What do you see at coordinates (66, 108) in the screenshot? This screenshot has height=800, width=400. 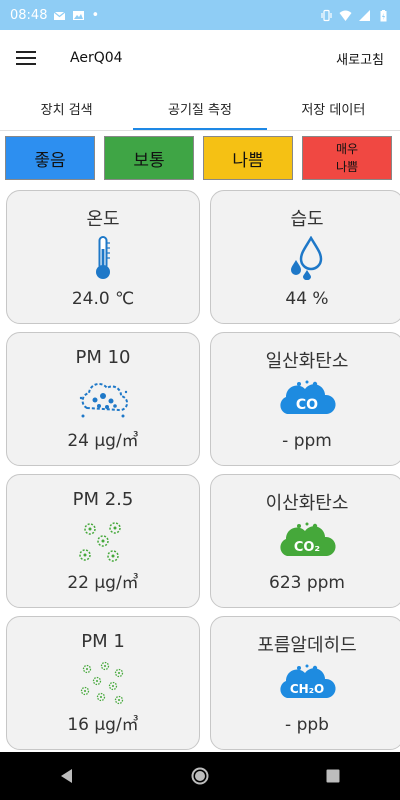 I see `tab-device-search: 장치 검색` at bounding box center [66, 108].